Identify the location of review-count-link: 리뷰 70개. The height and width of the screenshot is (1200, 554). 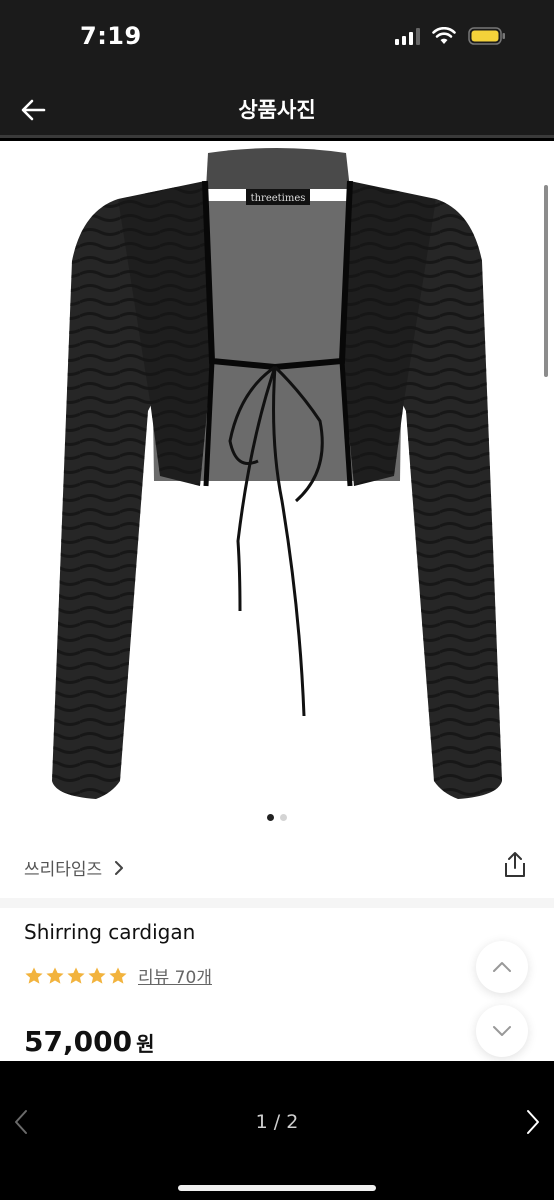
(175, 975).